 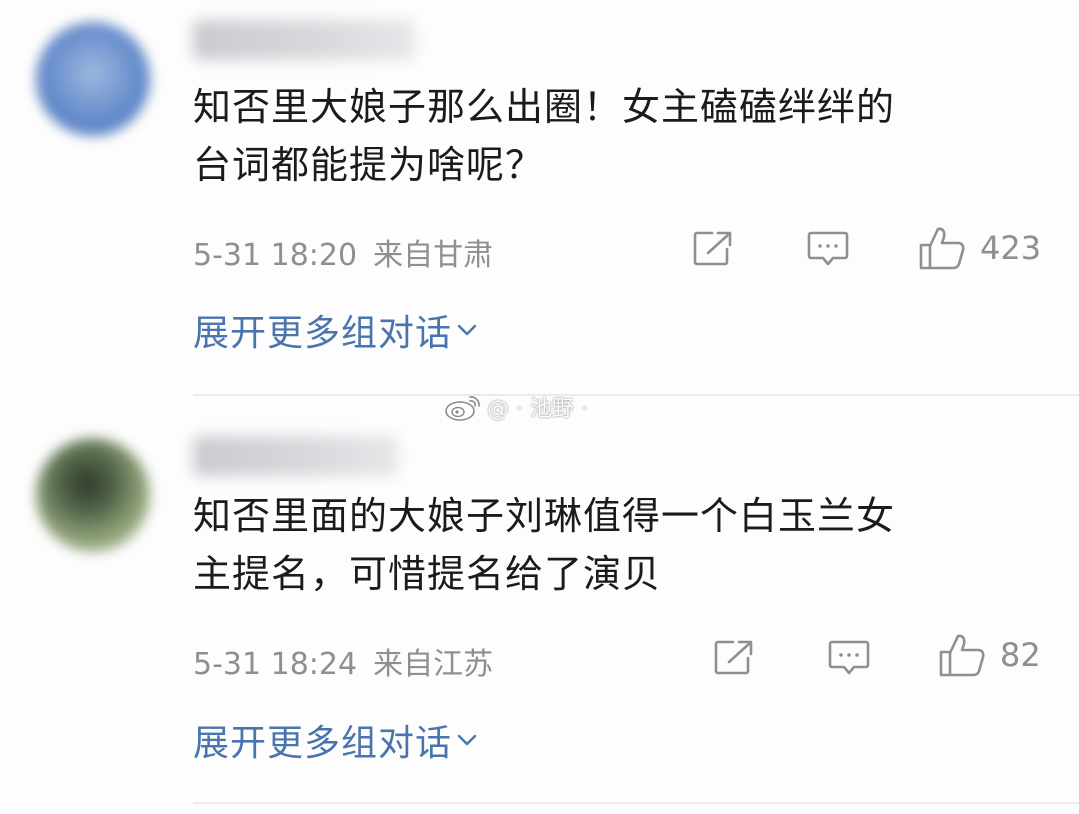 I want to click on like-button: 423, so click(x=979, y=248).